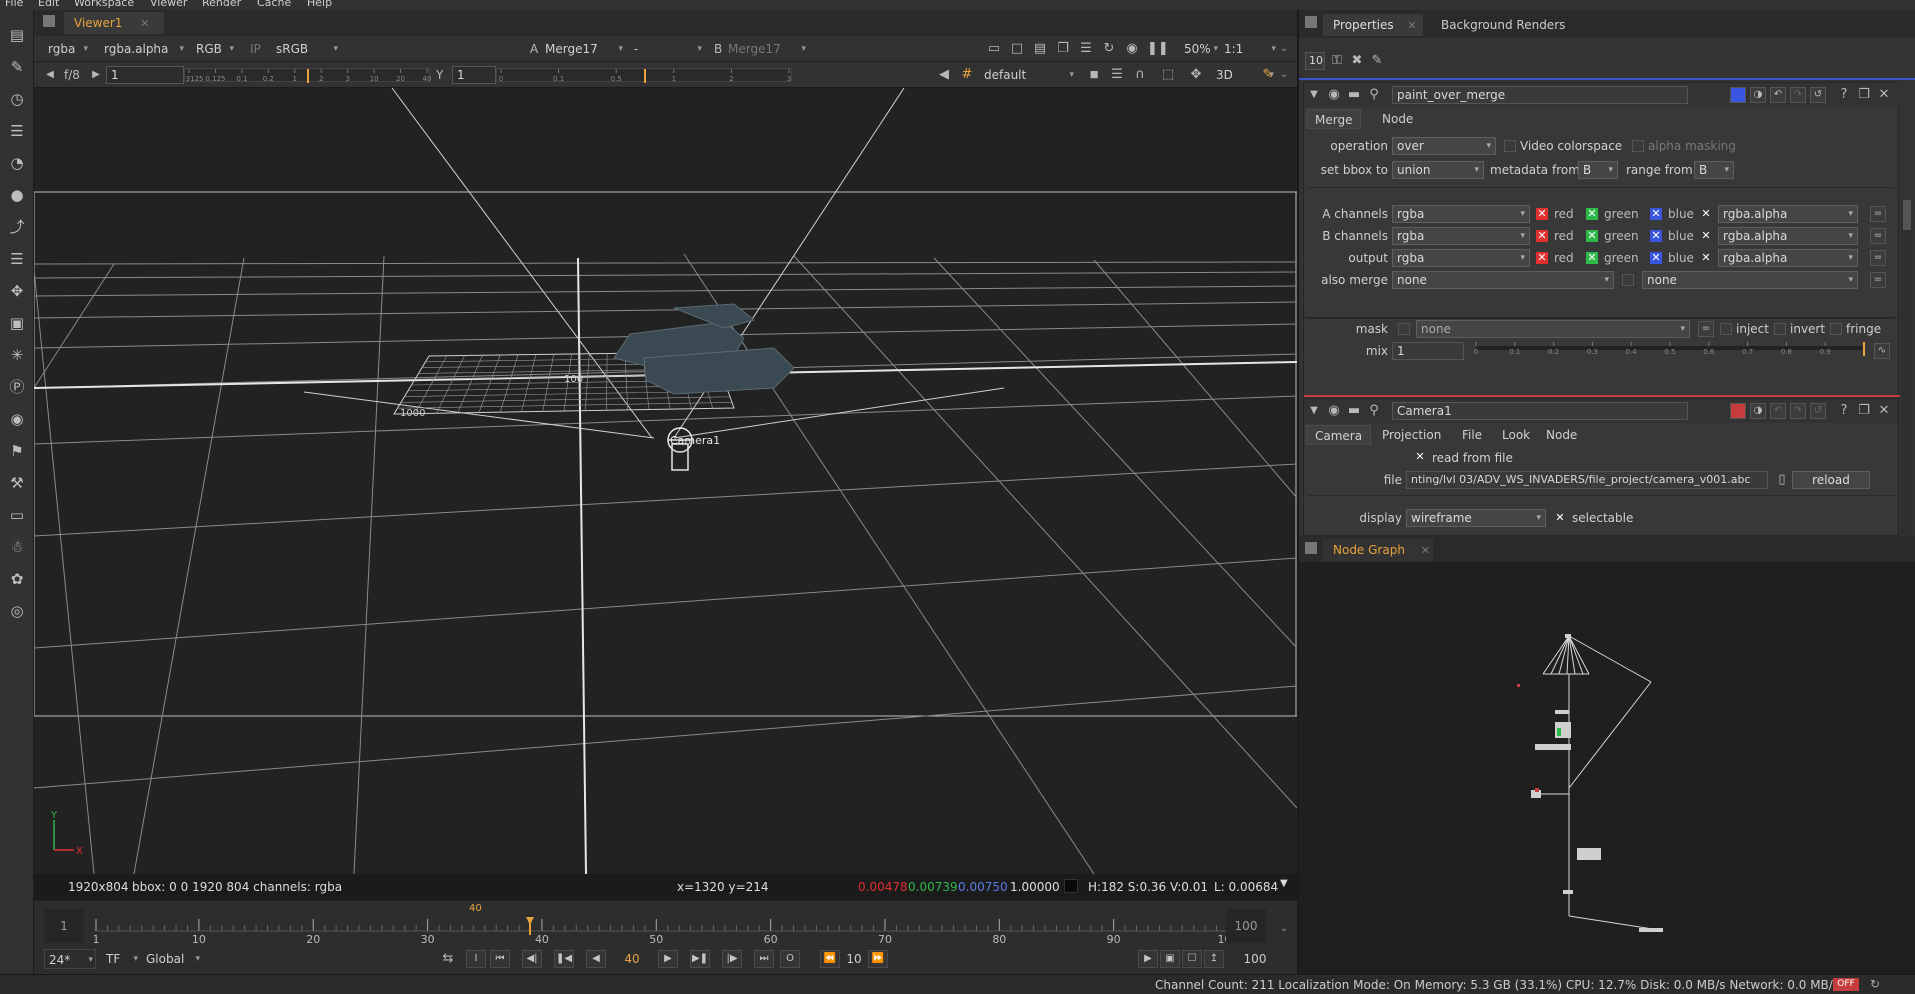 The image size is (1915, 994). Describe the element at coordinates (1420, 457) in the screenshot. I see `read-from-file-checkbox: ✕` at that location.